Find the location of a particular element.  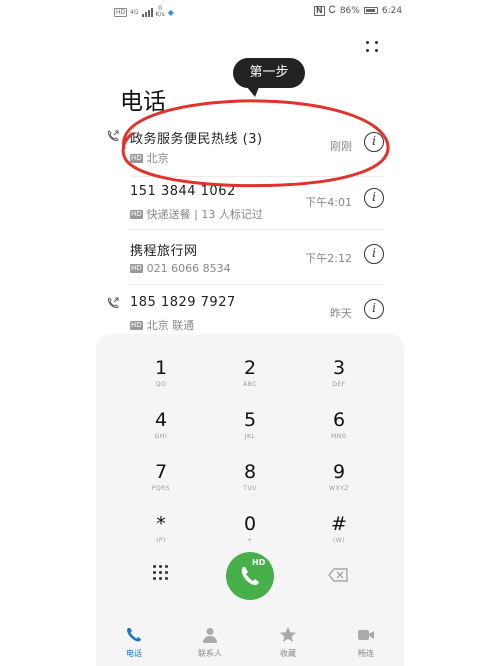

key-digit: 2 is located at coordinates (250, 368).